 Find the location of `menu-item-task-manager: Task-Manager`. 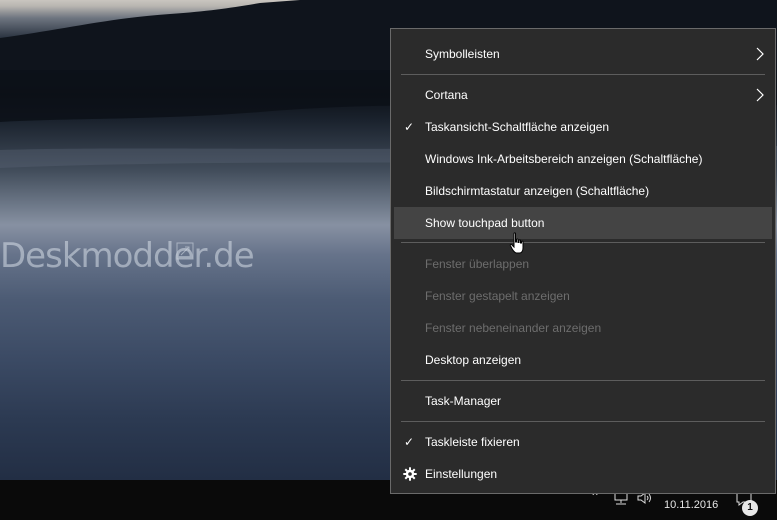

menu-item-task-manager: Task-Manager is located at coordinates (583, 401).